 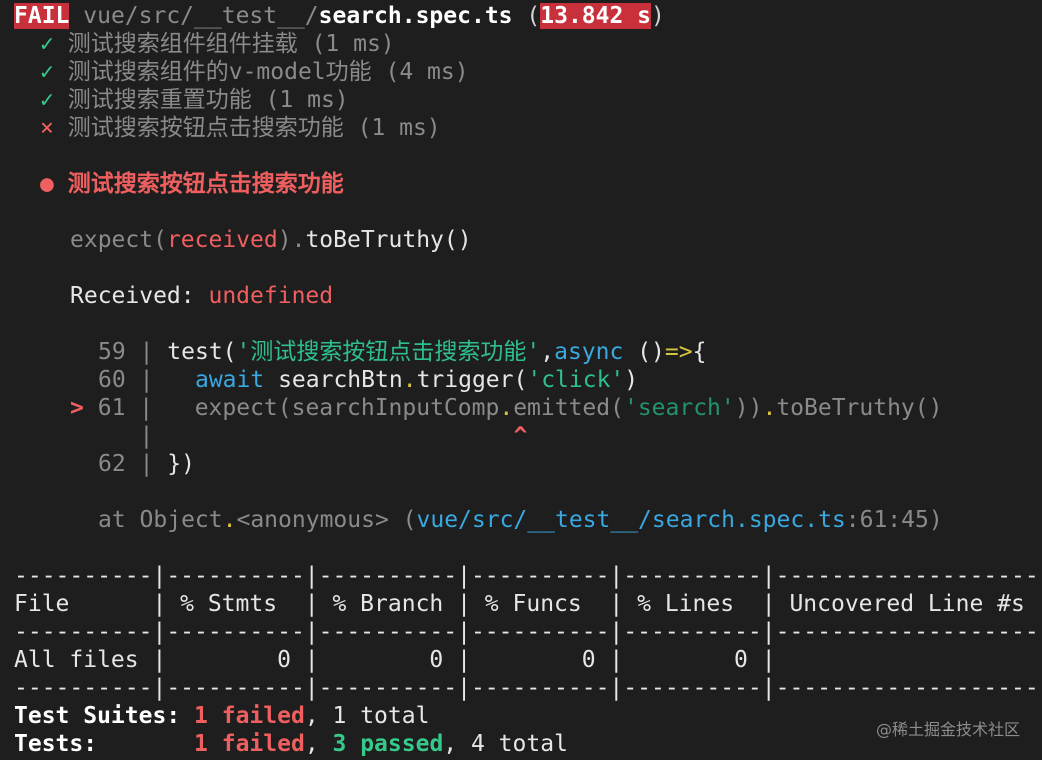 I want to click on code-line-59: 59 | test('测试搜索按钮点击搜索功能',async ()=>{, so click(x=402, y=352).